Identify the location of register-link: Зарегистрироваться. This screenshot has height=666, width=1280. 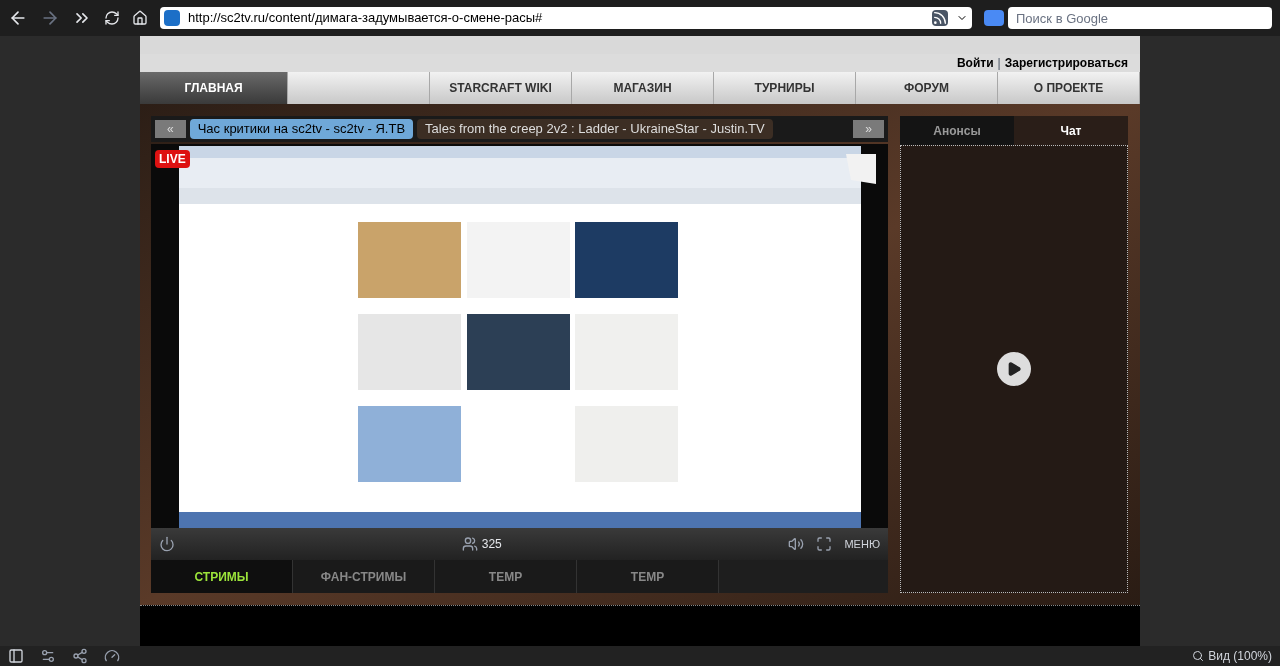
(1066, 63).